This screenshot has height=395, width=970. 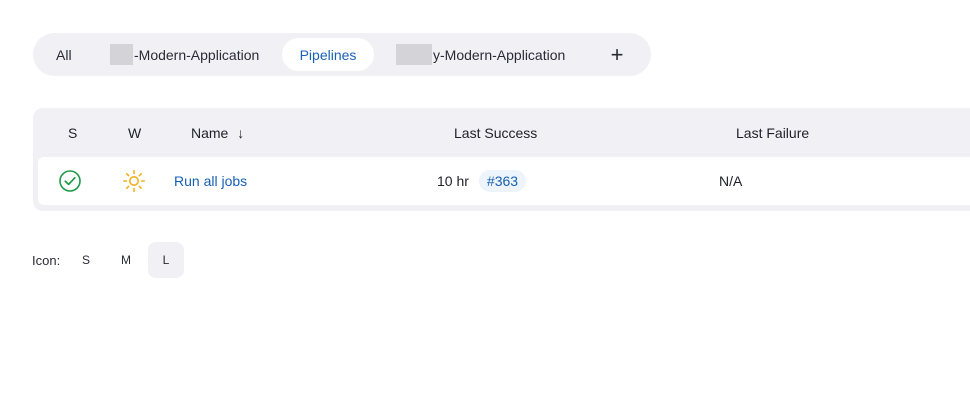 I want to click on header-weather: W, so click(x=134, y=133).